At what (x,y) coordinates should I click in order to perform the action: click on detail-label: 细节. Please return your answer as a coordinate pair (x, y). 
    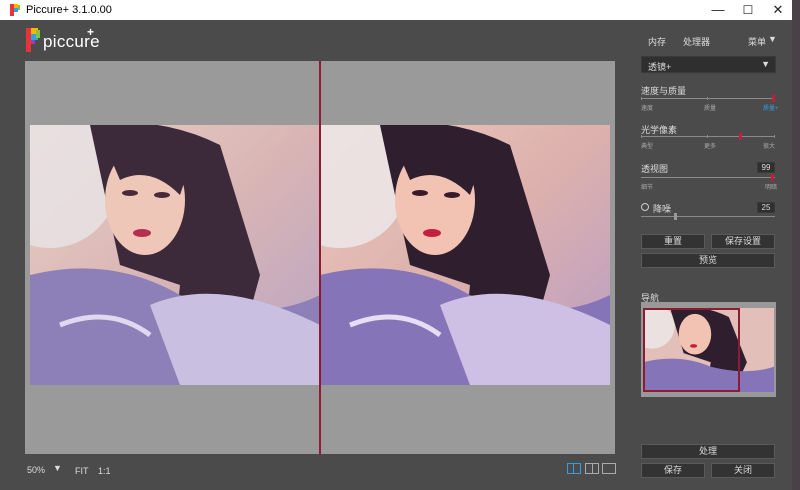
    Looking at the image, I should click on (647, 188).